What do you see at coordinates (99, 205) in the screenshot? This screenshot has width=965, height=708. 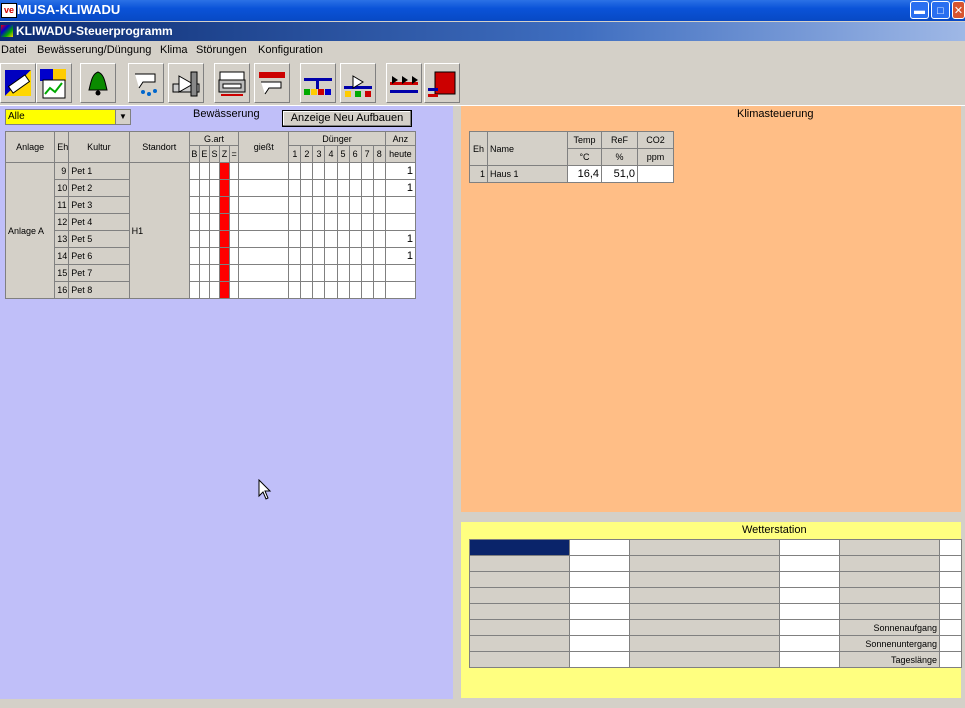 I see `kultur-cell: Pet 3` at bounding box center [99, 205].